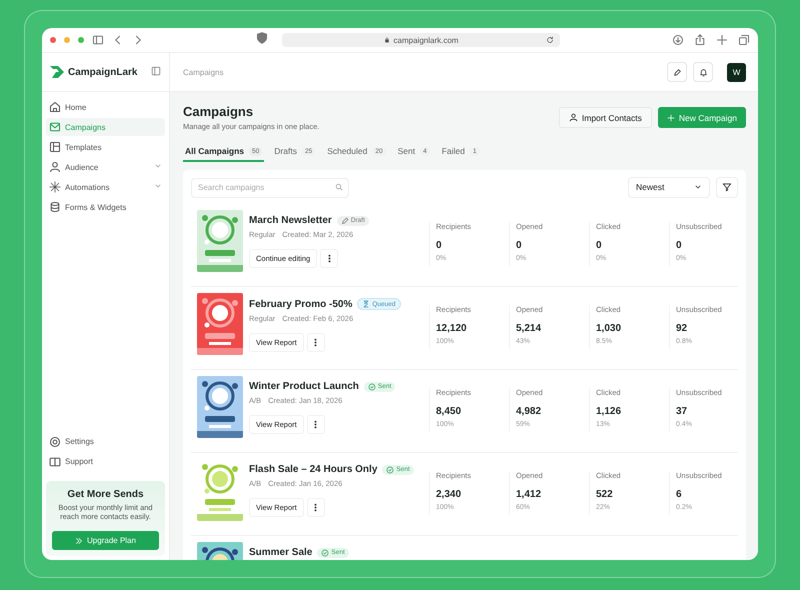 The image size is (800, 590). I want to click on campaign-name: Winter Product Launch, so click(304, 386).